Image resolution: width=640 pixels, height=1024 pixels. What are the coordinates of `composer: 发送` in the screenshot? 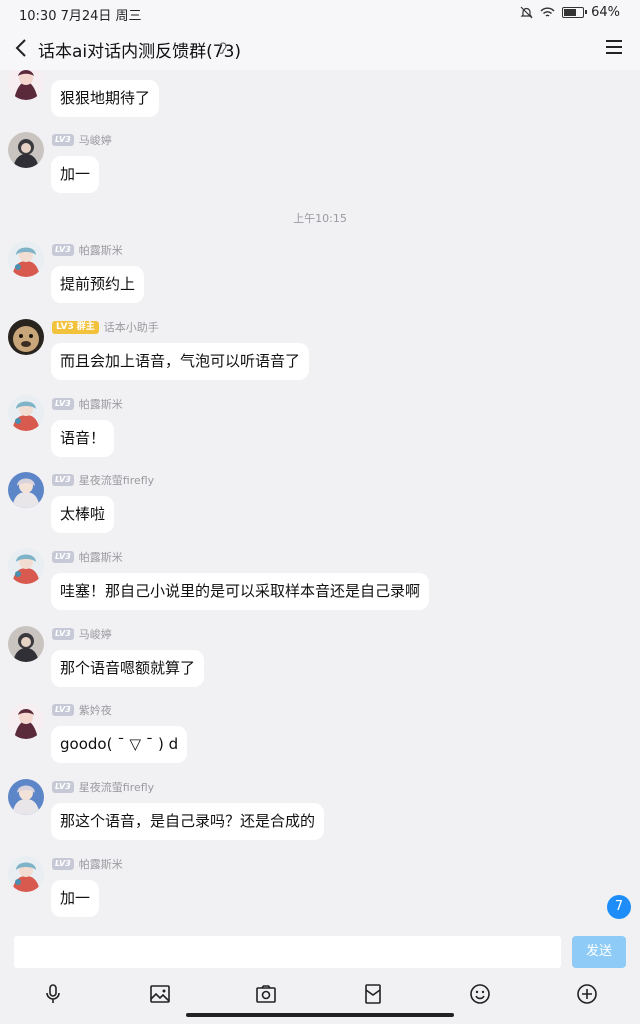 It's located at (320, 952).